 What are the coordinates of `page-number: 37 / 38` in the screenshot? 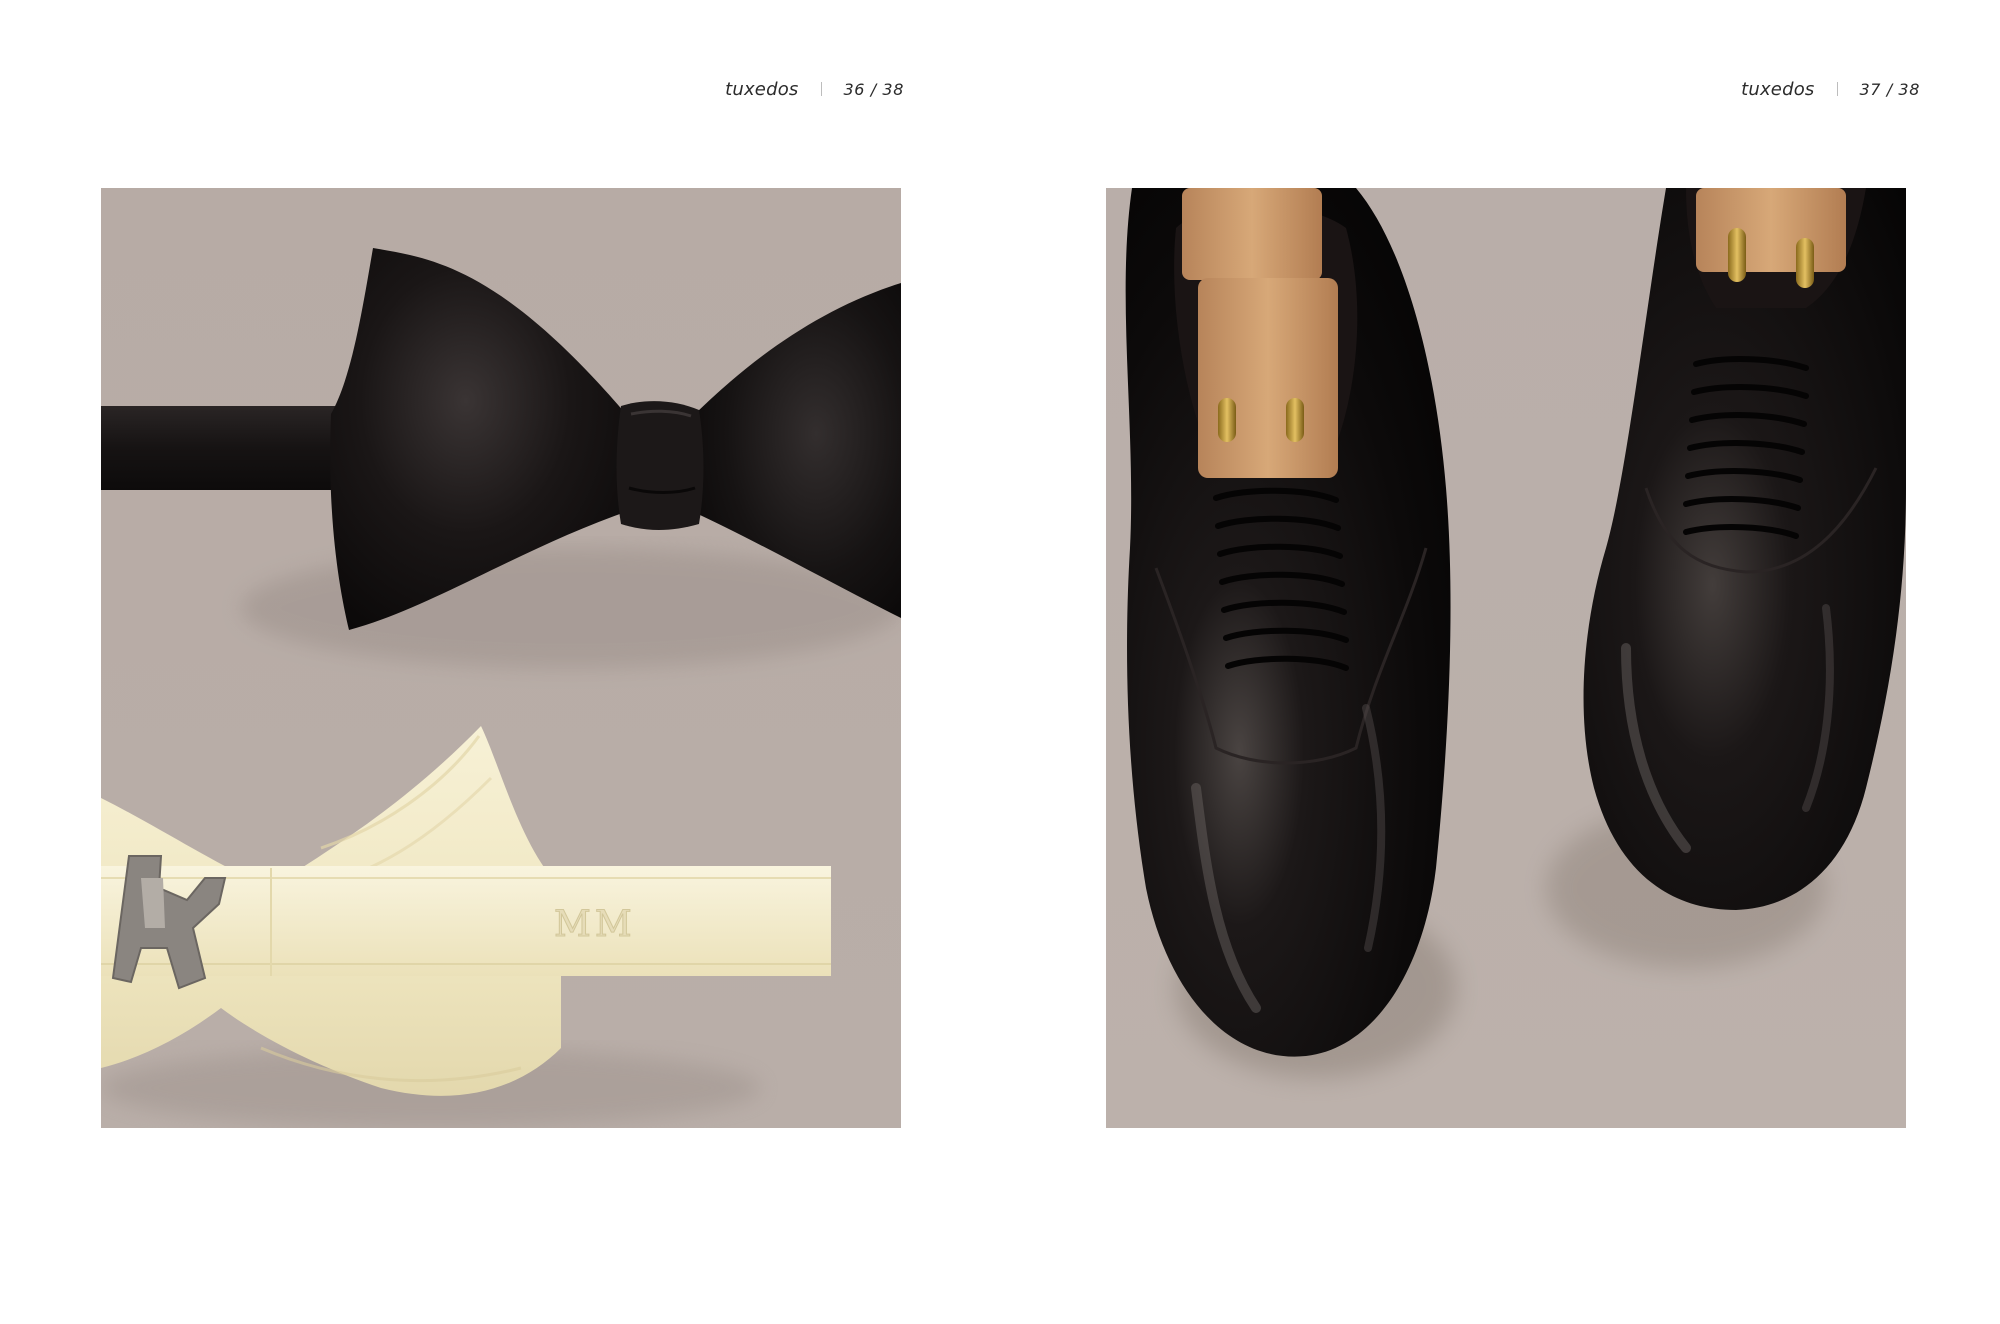 It's located at (1889, 89).